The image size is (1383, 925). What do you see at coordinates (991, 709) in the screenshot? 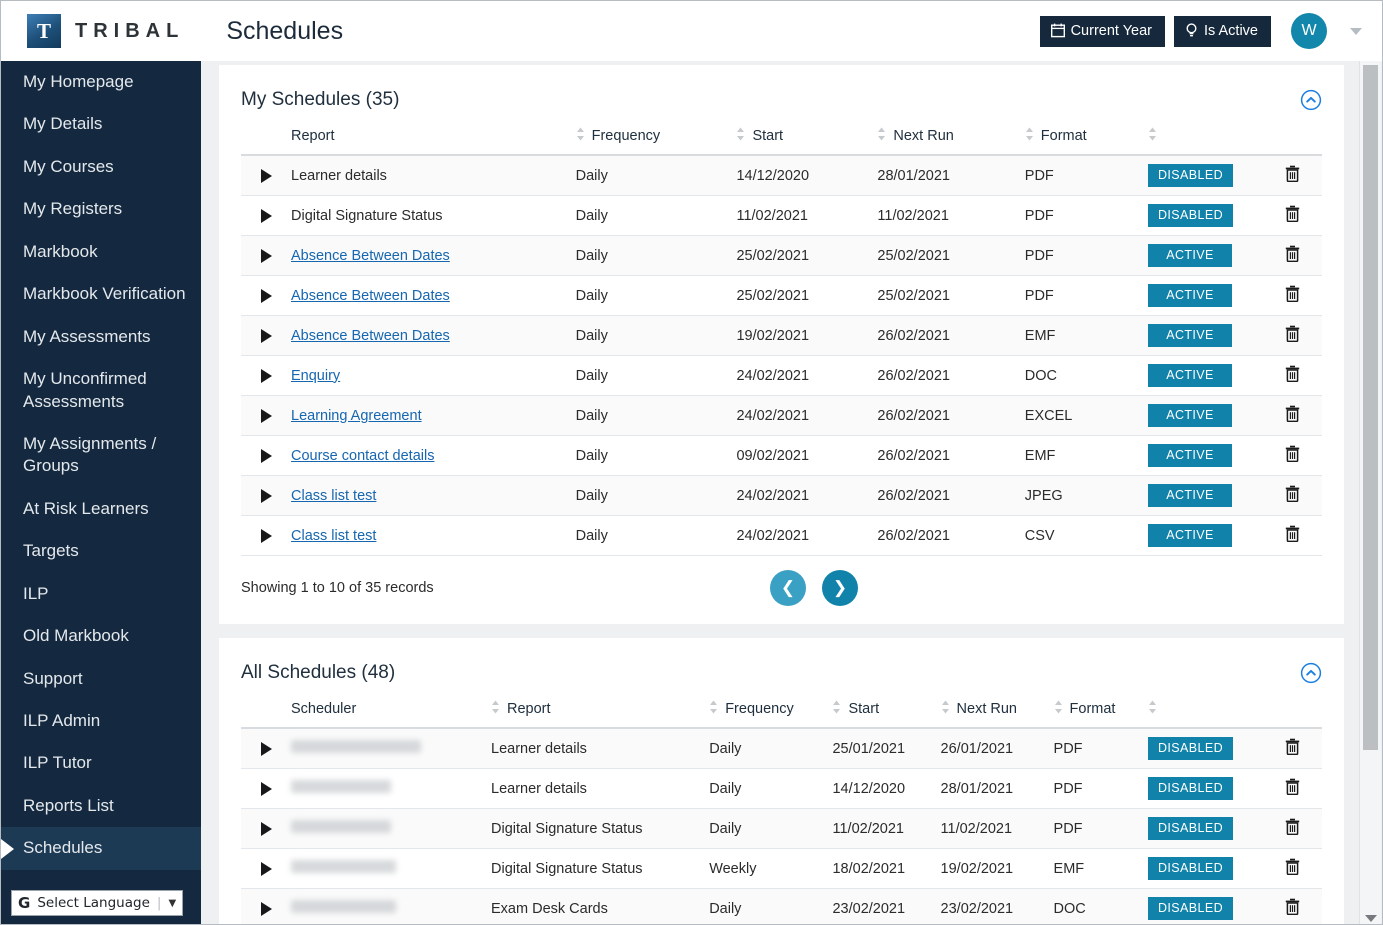
I see `column-header-next-run: Next Run` at bounding box center [991, 709].